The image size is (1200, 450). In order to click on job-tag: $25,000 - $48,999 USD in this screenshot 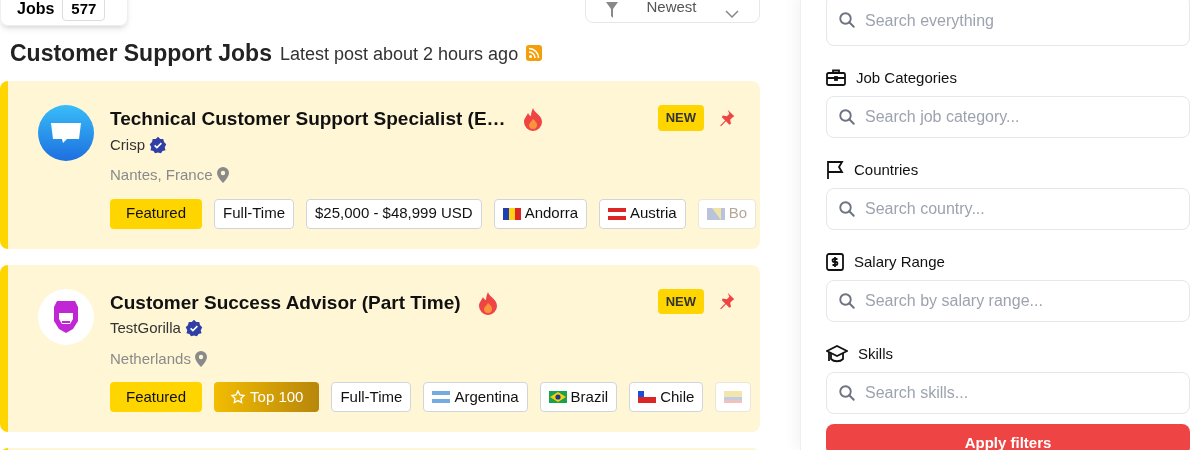, I will do `click(394, 213)`.